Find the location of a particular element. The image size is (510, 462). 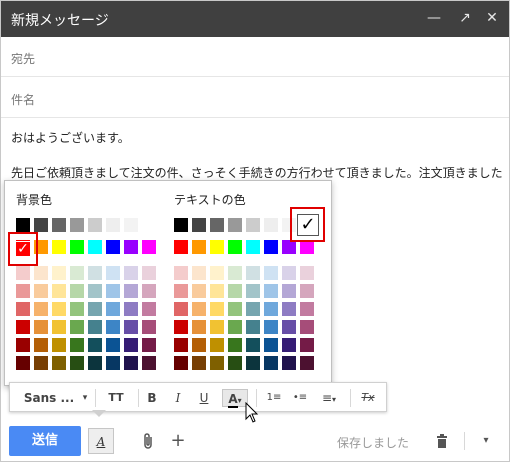

trash-icon is located at coordinates (442, 441).